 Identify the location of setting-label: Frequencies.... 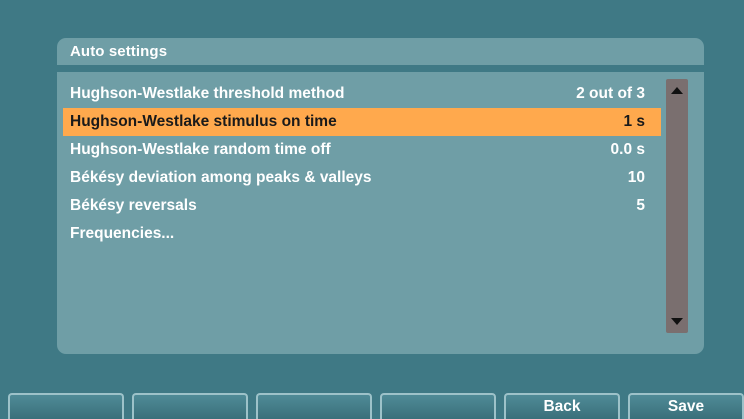
(122, 233).